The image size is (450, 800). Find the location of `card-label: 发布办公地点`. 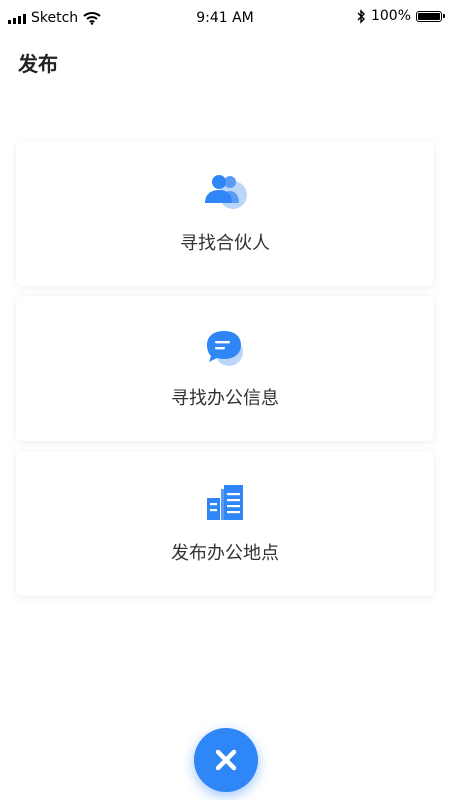

card-label: 发布办公地点 is located at coordinates (225, 553).